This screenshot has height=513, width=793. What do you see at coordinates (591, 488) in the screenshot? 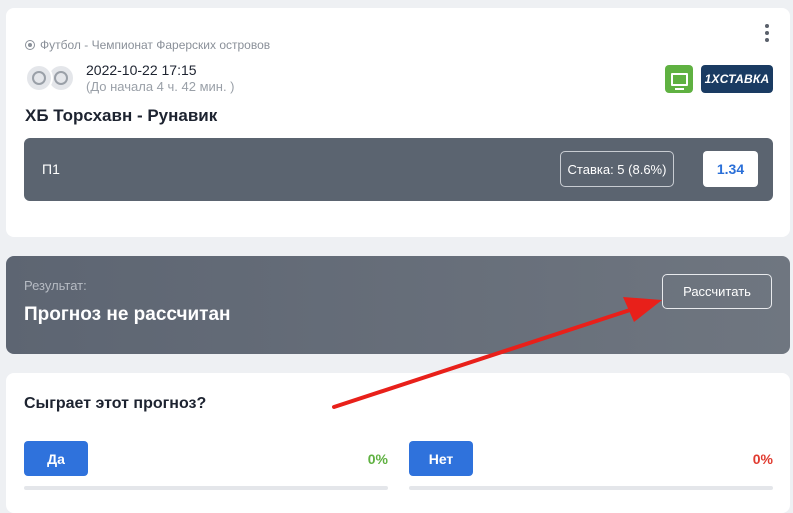
I see `vote-no-bar` at bounding box center [591, 488].